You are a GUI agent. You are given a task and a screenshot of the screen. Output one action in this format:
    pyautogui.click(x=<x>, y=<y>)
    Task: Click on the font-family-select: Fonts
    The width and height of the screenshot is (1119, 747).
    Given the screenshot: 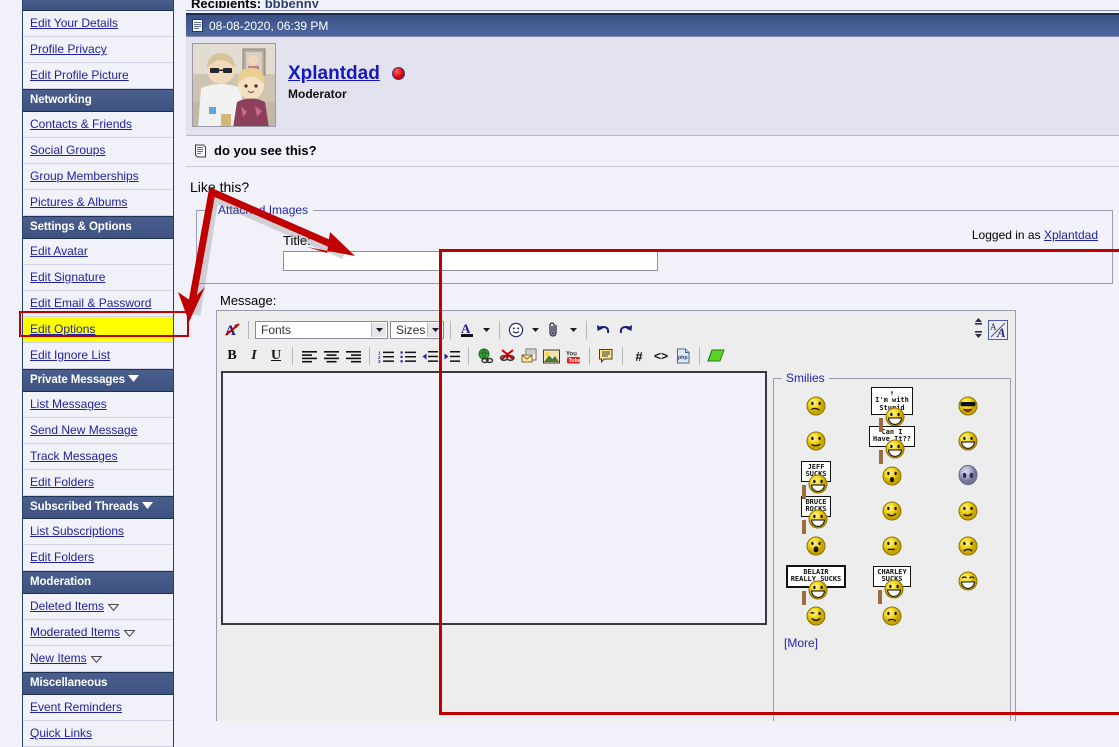 What is the action you would take?
    pyautogui.click(x=321, y=329)
    